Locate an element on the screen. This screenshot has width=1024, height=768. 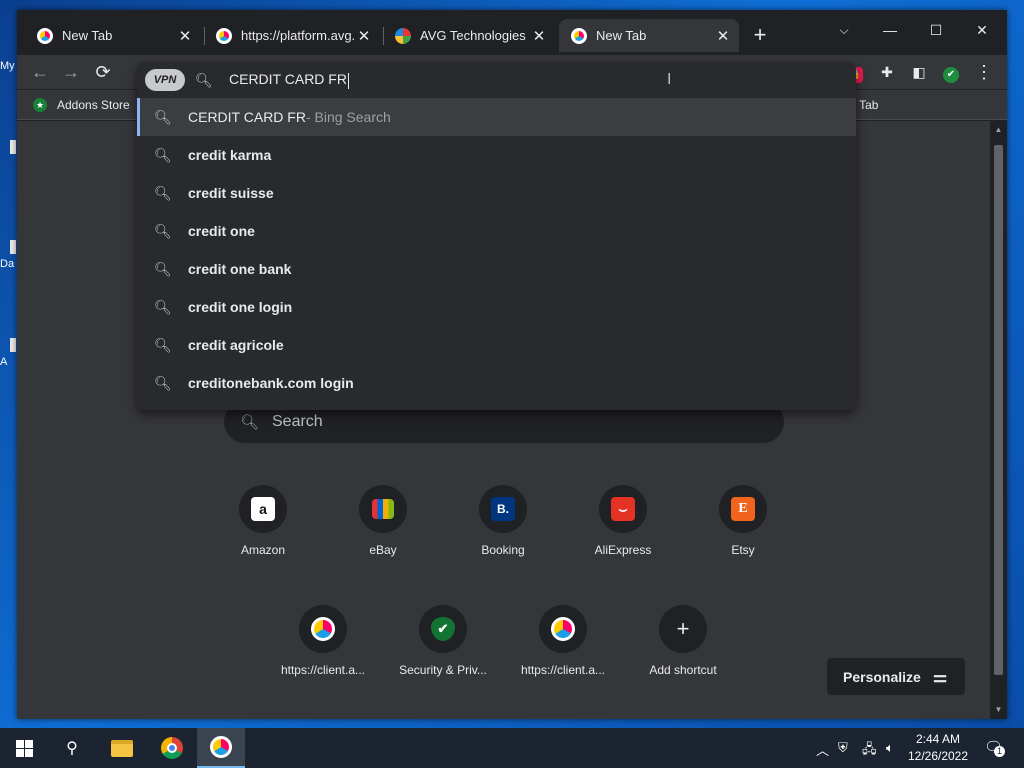
tab-new-tab-active: New Tab ✕ is located at coordinates (649, 35).